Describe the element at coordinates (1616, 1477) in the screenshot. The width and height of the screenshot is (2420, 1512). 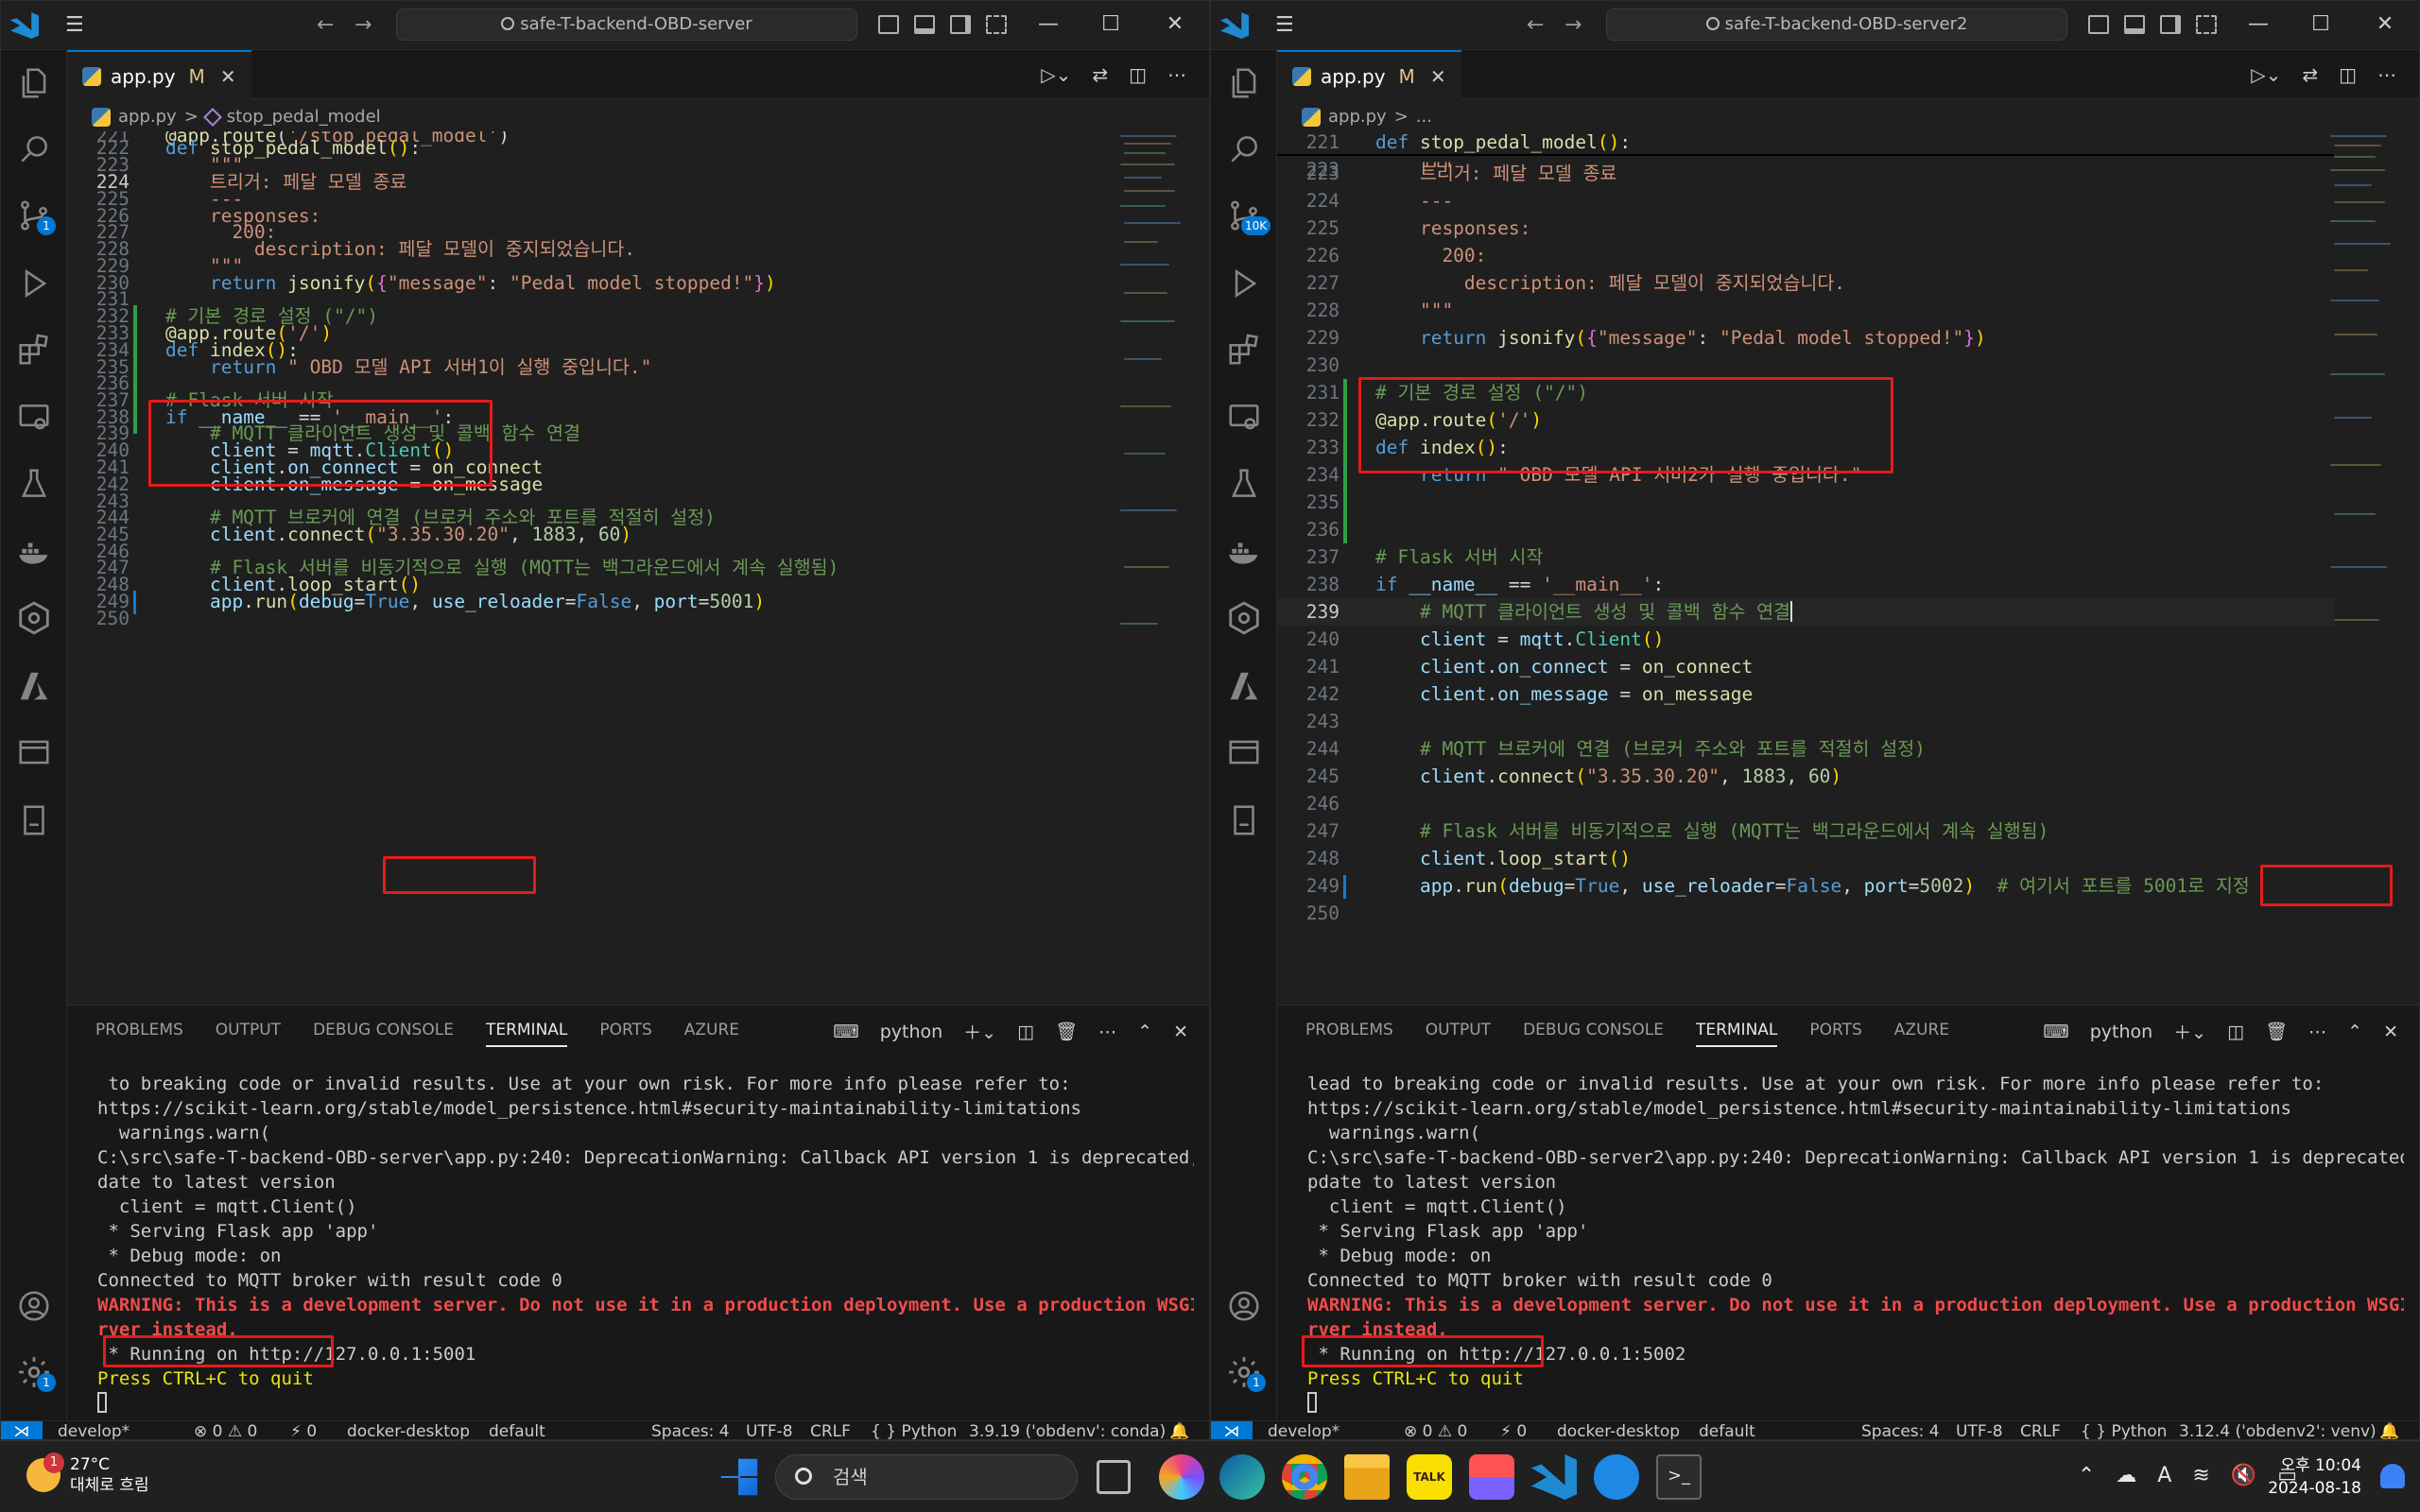
I see `azure-data-studio-icon` at that location.